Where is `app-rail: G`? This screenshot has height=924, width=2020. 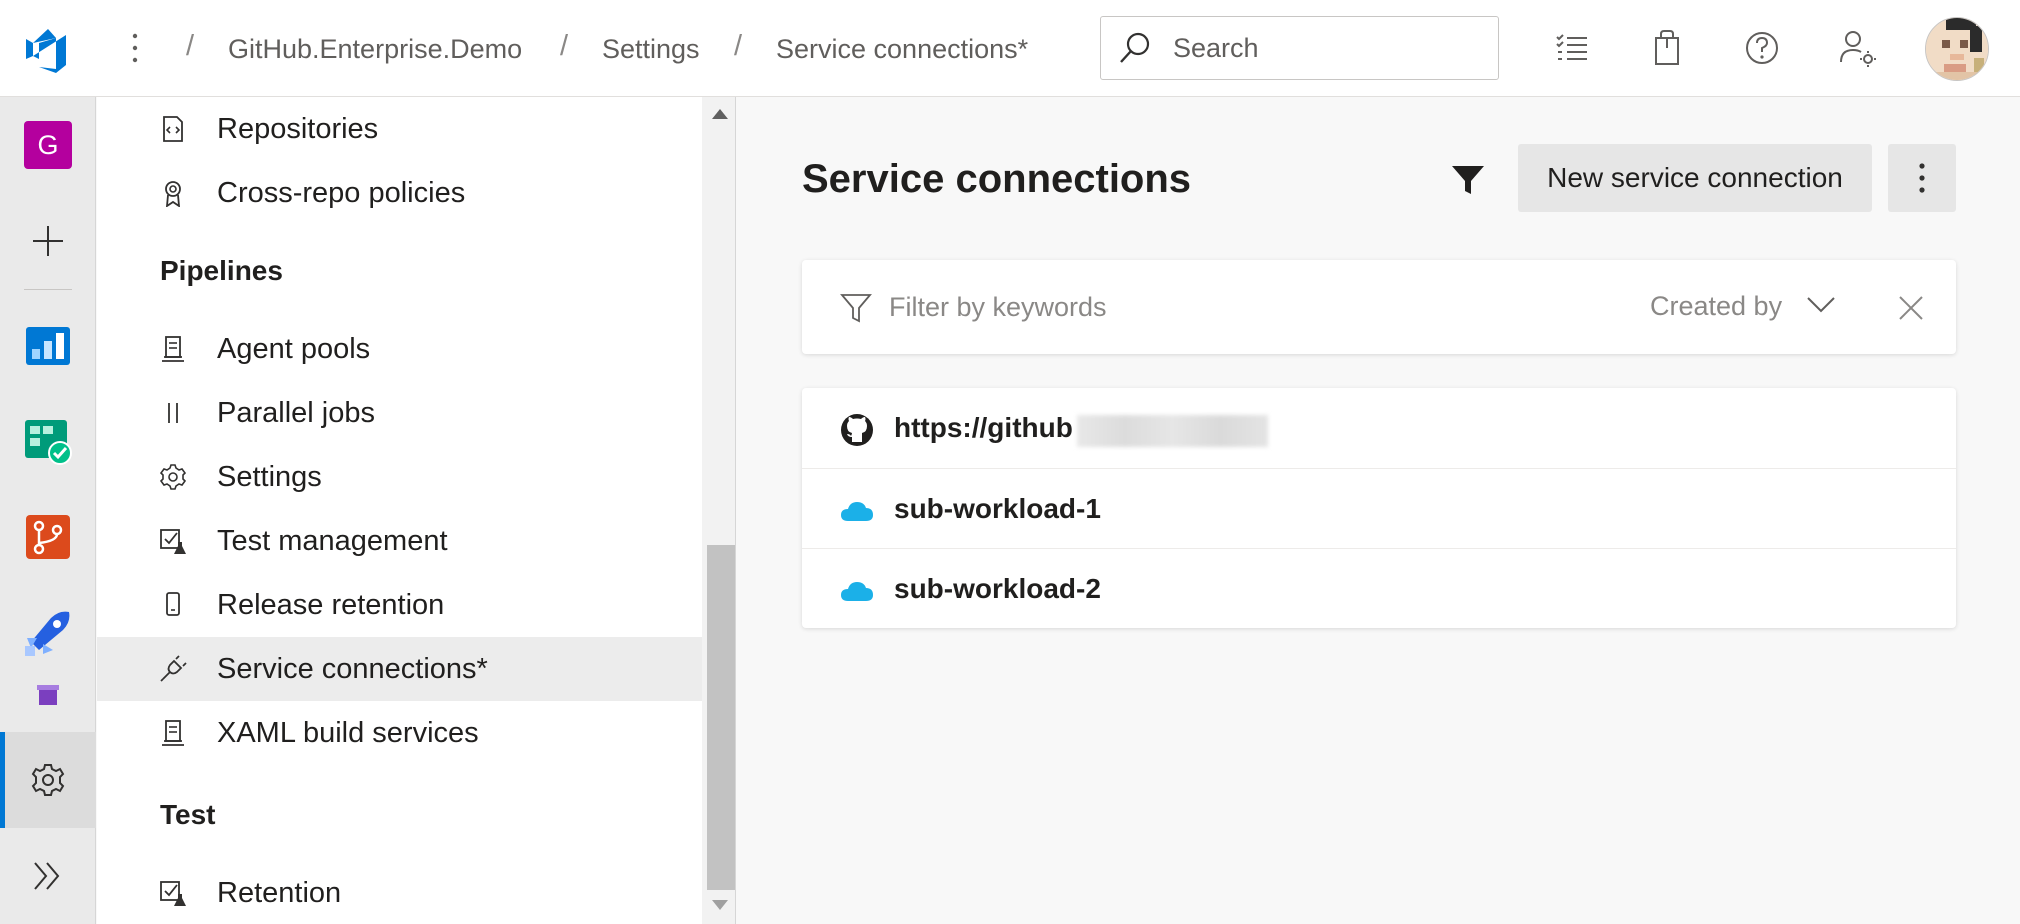
app-rail: G is located at coordinates (48, 510).